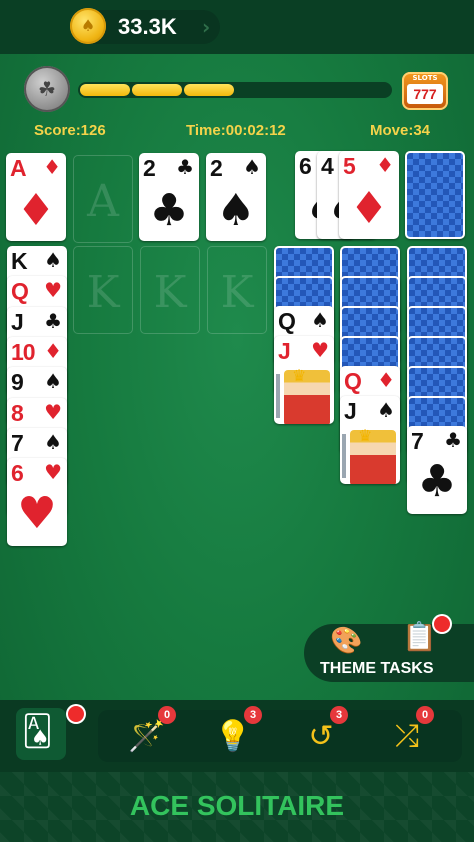 The image size is (474, 842). I want to click on playing-card: 5 ♦ ♦, so click(369, 195).